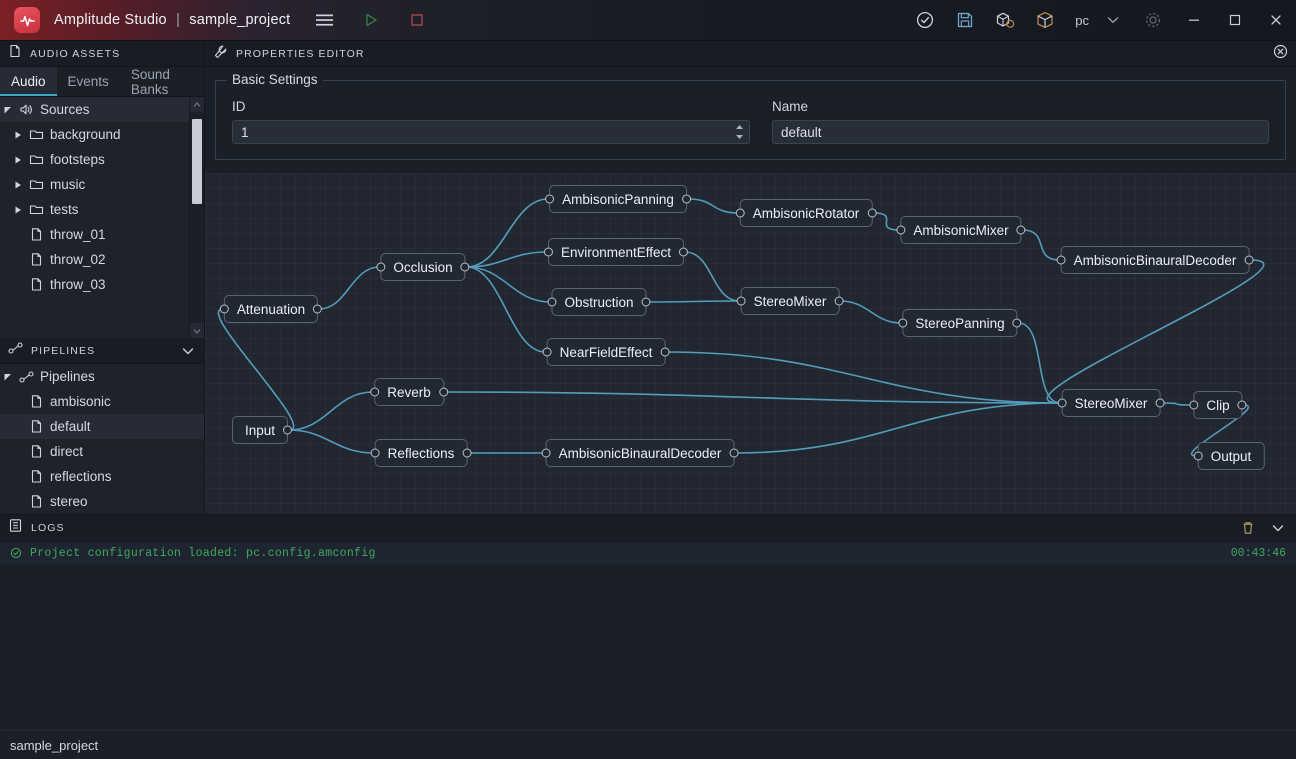 This screenshot has height=759, width=1296. I want to click on tree-item-background: background, so click(102, 134).